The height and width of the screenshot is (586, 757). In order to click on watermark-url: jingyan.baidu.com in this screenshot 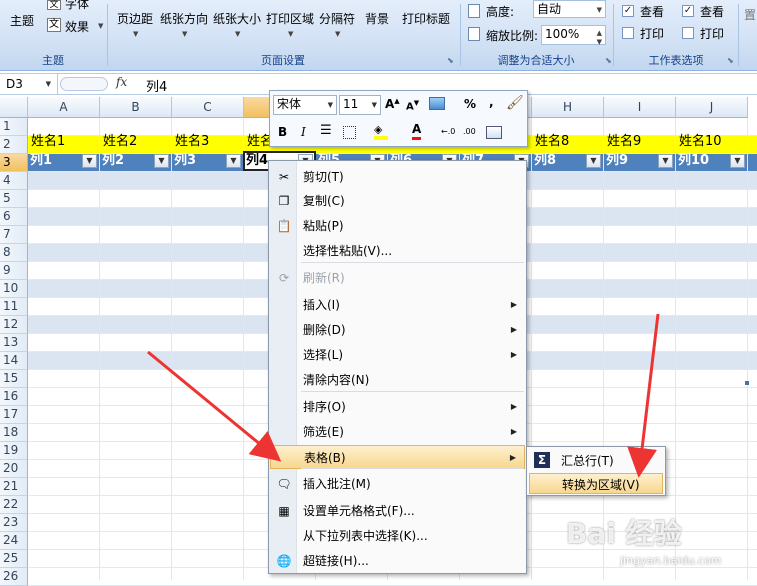, I will do `click(671, 560)`.